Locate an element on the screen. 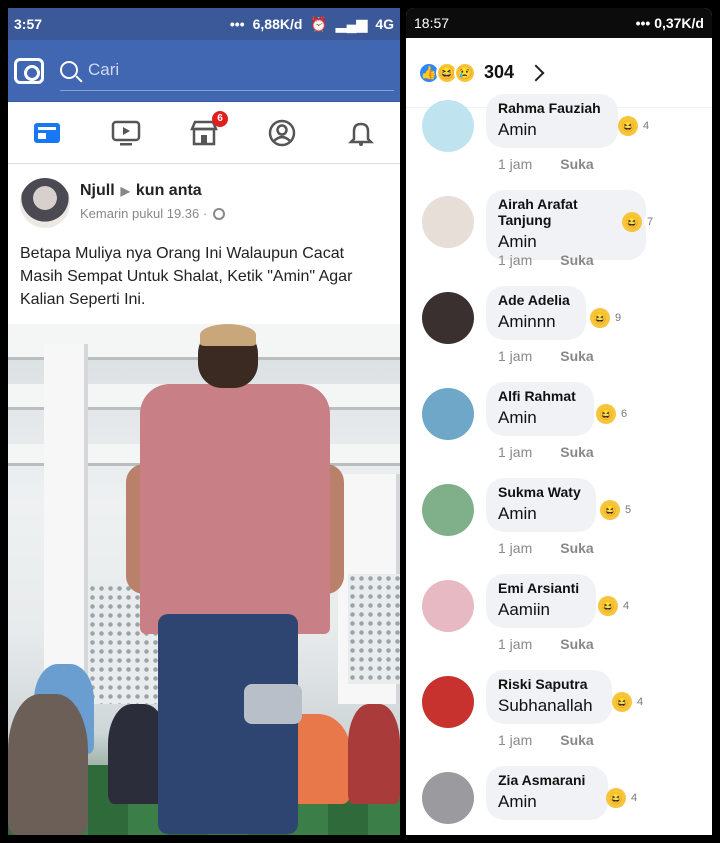 This screenshot has width=720, height=843. comment-reactions: 😆 9 is located at coordinates (607, 318).